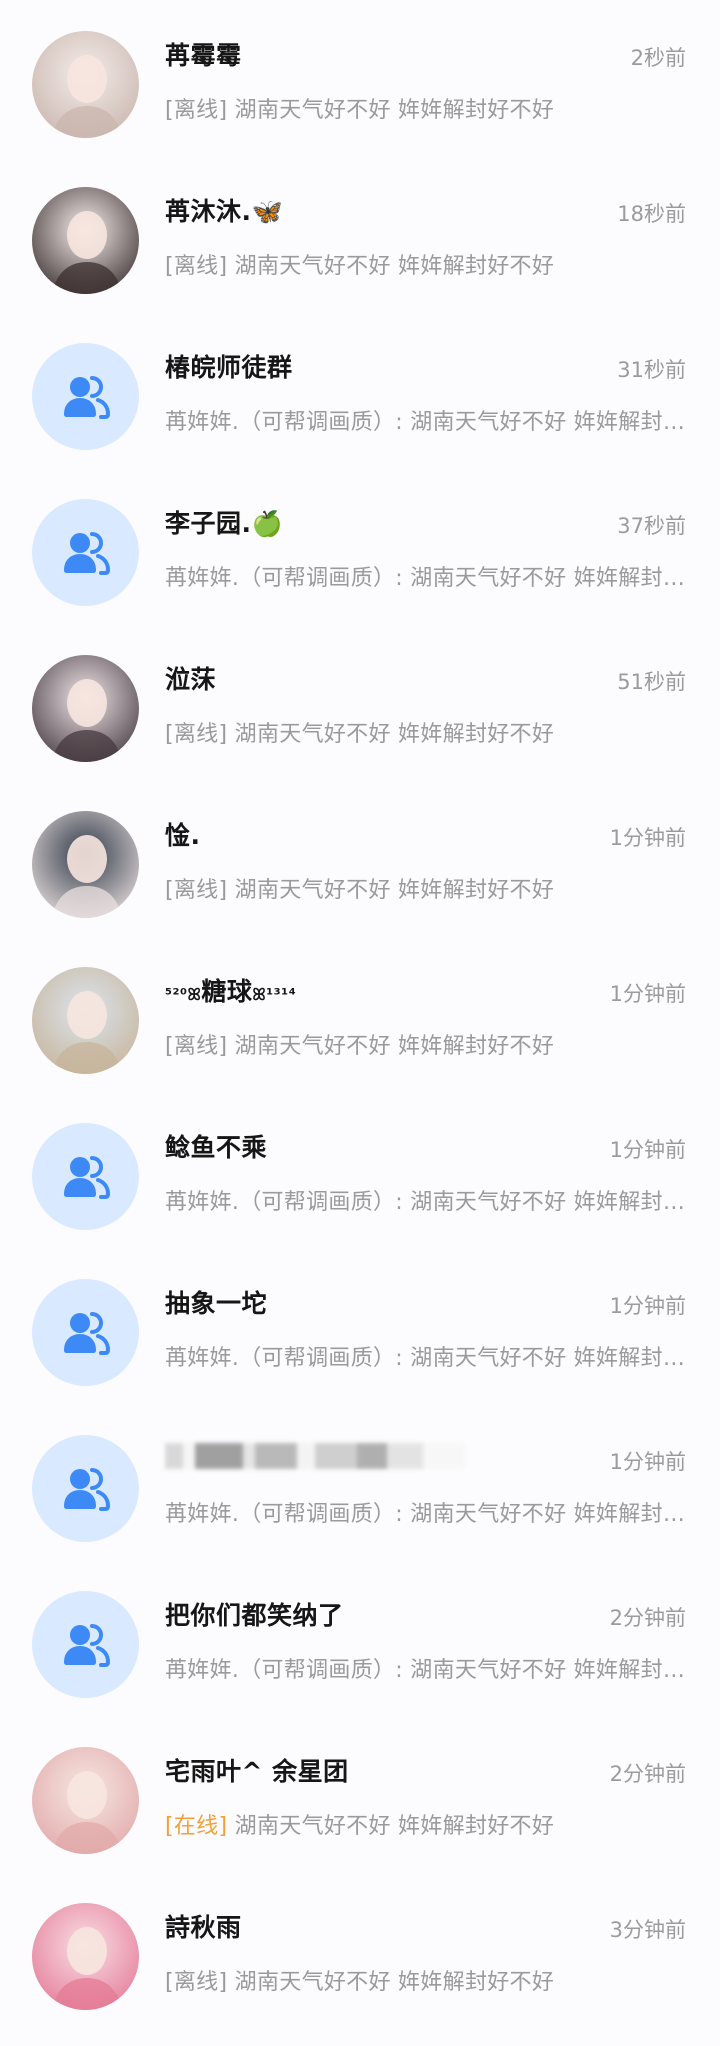  I want to click on chat-row: 苒沐沐.🦋 18秒前 [离线] 湖南天气好不好 姩姩解封好不好, so click(360, 240).